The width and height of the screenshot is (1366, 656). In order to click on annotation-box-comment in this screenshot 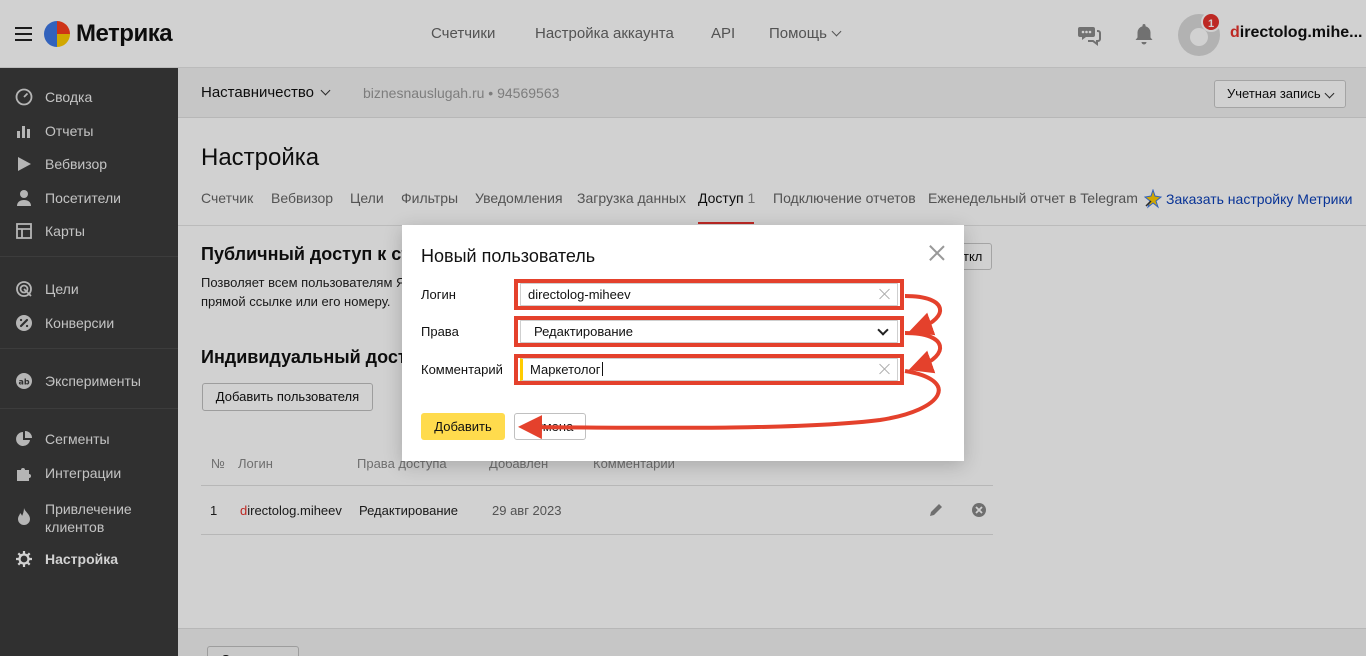, I will do `click(709, 369)`.